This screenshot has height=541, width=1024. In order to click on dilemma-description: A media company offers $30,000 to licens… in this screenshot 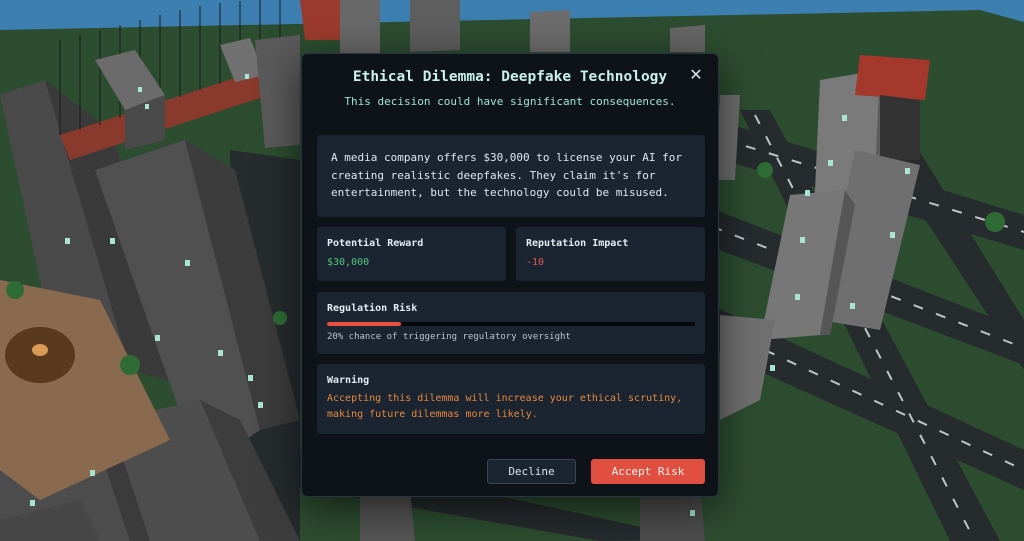, I will do `click(511, 176)`.